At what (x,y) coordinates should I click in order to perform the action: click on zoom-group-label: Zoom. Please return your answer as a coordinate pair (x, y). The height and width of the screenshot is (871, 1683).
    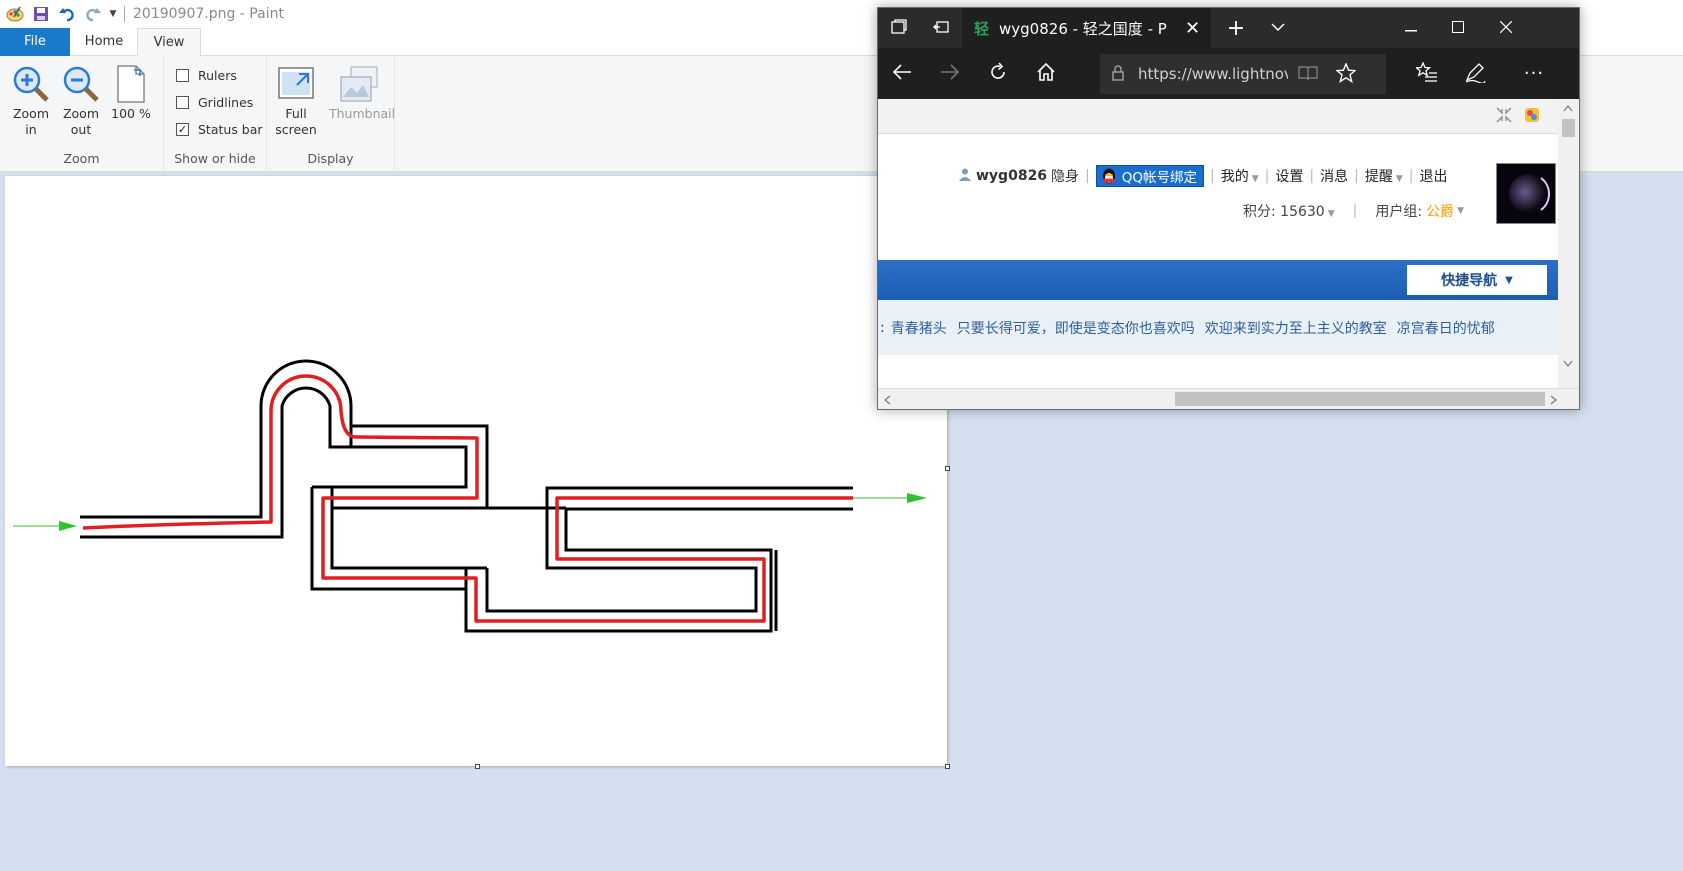
    Looking at the image, I should click on (81, 158).